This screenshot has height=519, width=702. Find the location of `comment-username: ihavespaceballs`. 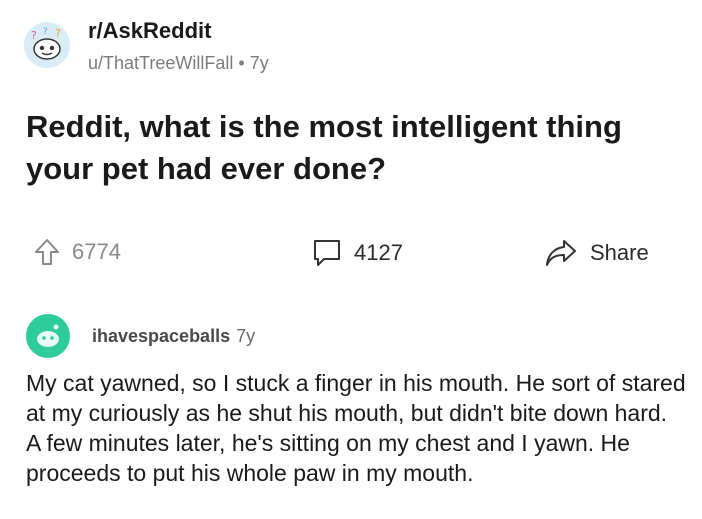

comment-username: ihavespaceballs is located at coordinates (161, 336).